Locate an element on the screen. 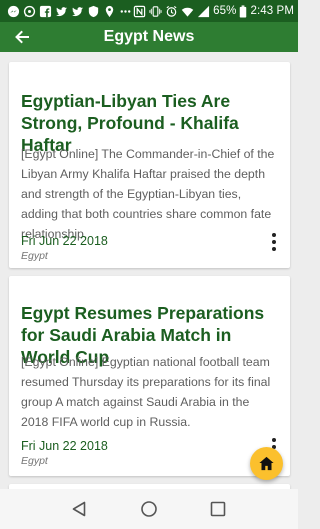 The width and height of the screenshot is (320, 529). facebook-messenger-icon is located at coordinates (13, 11).